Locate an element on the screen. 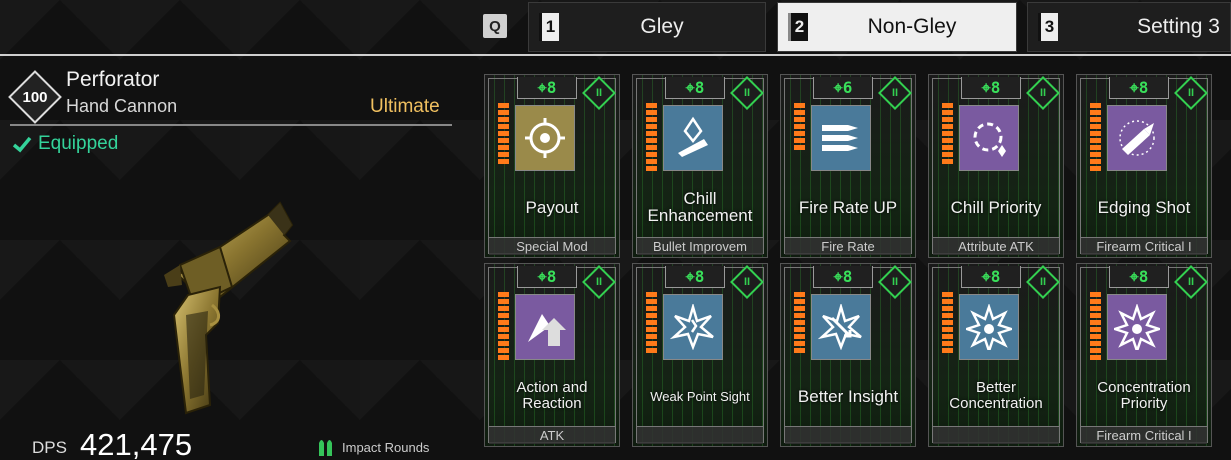 This screenshot has height=460, width=1231. module-card: ⌖ 8 II Better Insight is located at coordinates (848, 355).